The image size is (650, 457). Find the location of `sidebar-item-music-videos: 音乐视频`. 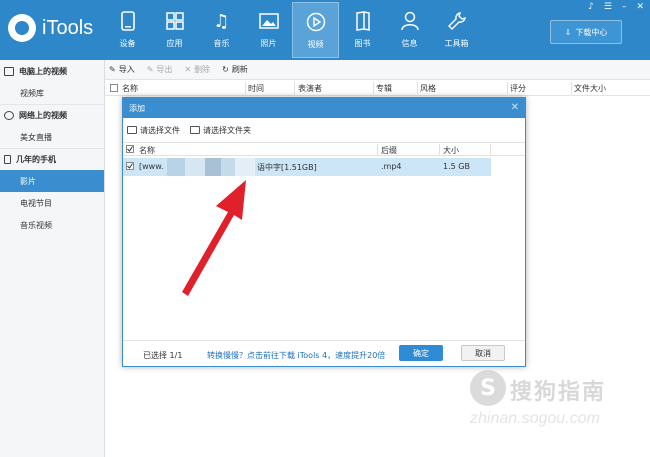

sidebar-item-music-videos: 音乐视频 is located at coordinates (52, 225).